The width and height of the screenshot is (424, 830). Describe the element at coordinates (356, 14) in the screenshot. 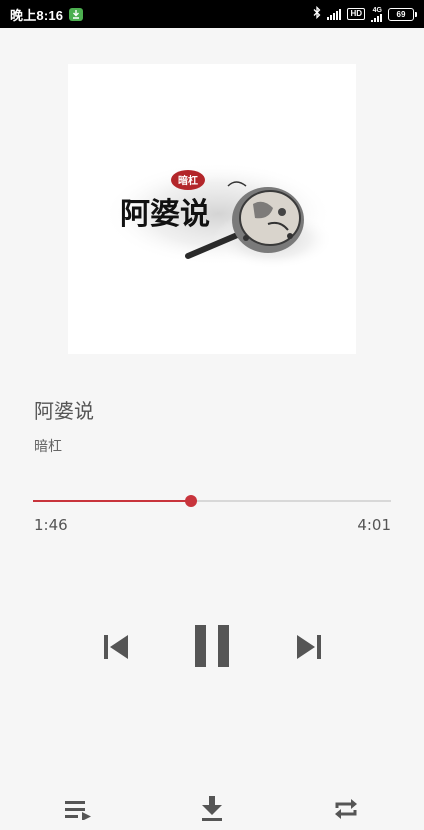

I see `hd-badge: HD` at that location.